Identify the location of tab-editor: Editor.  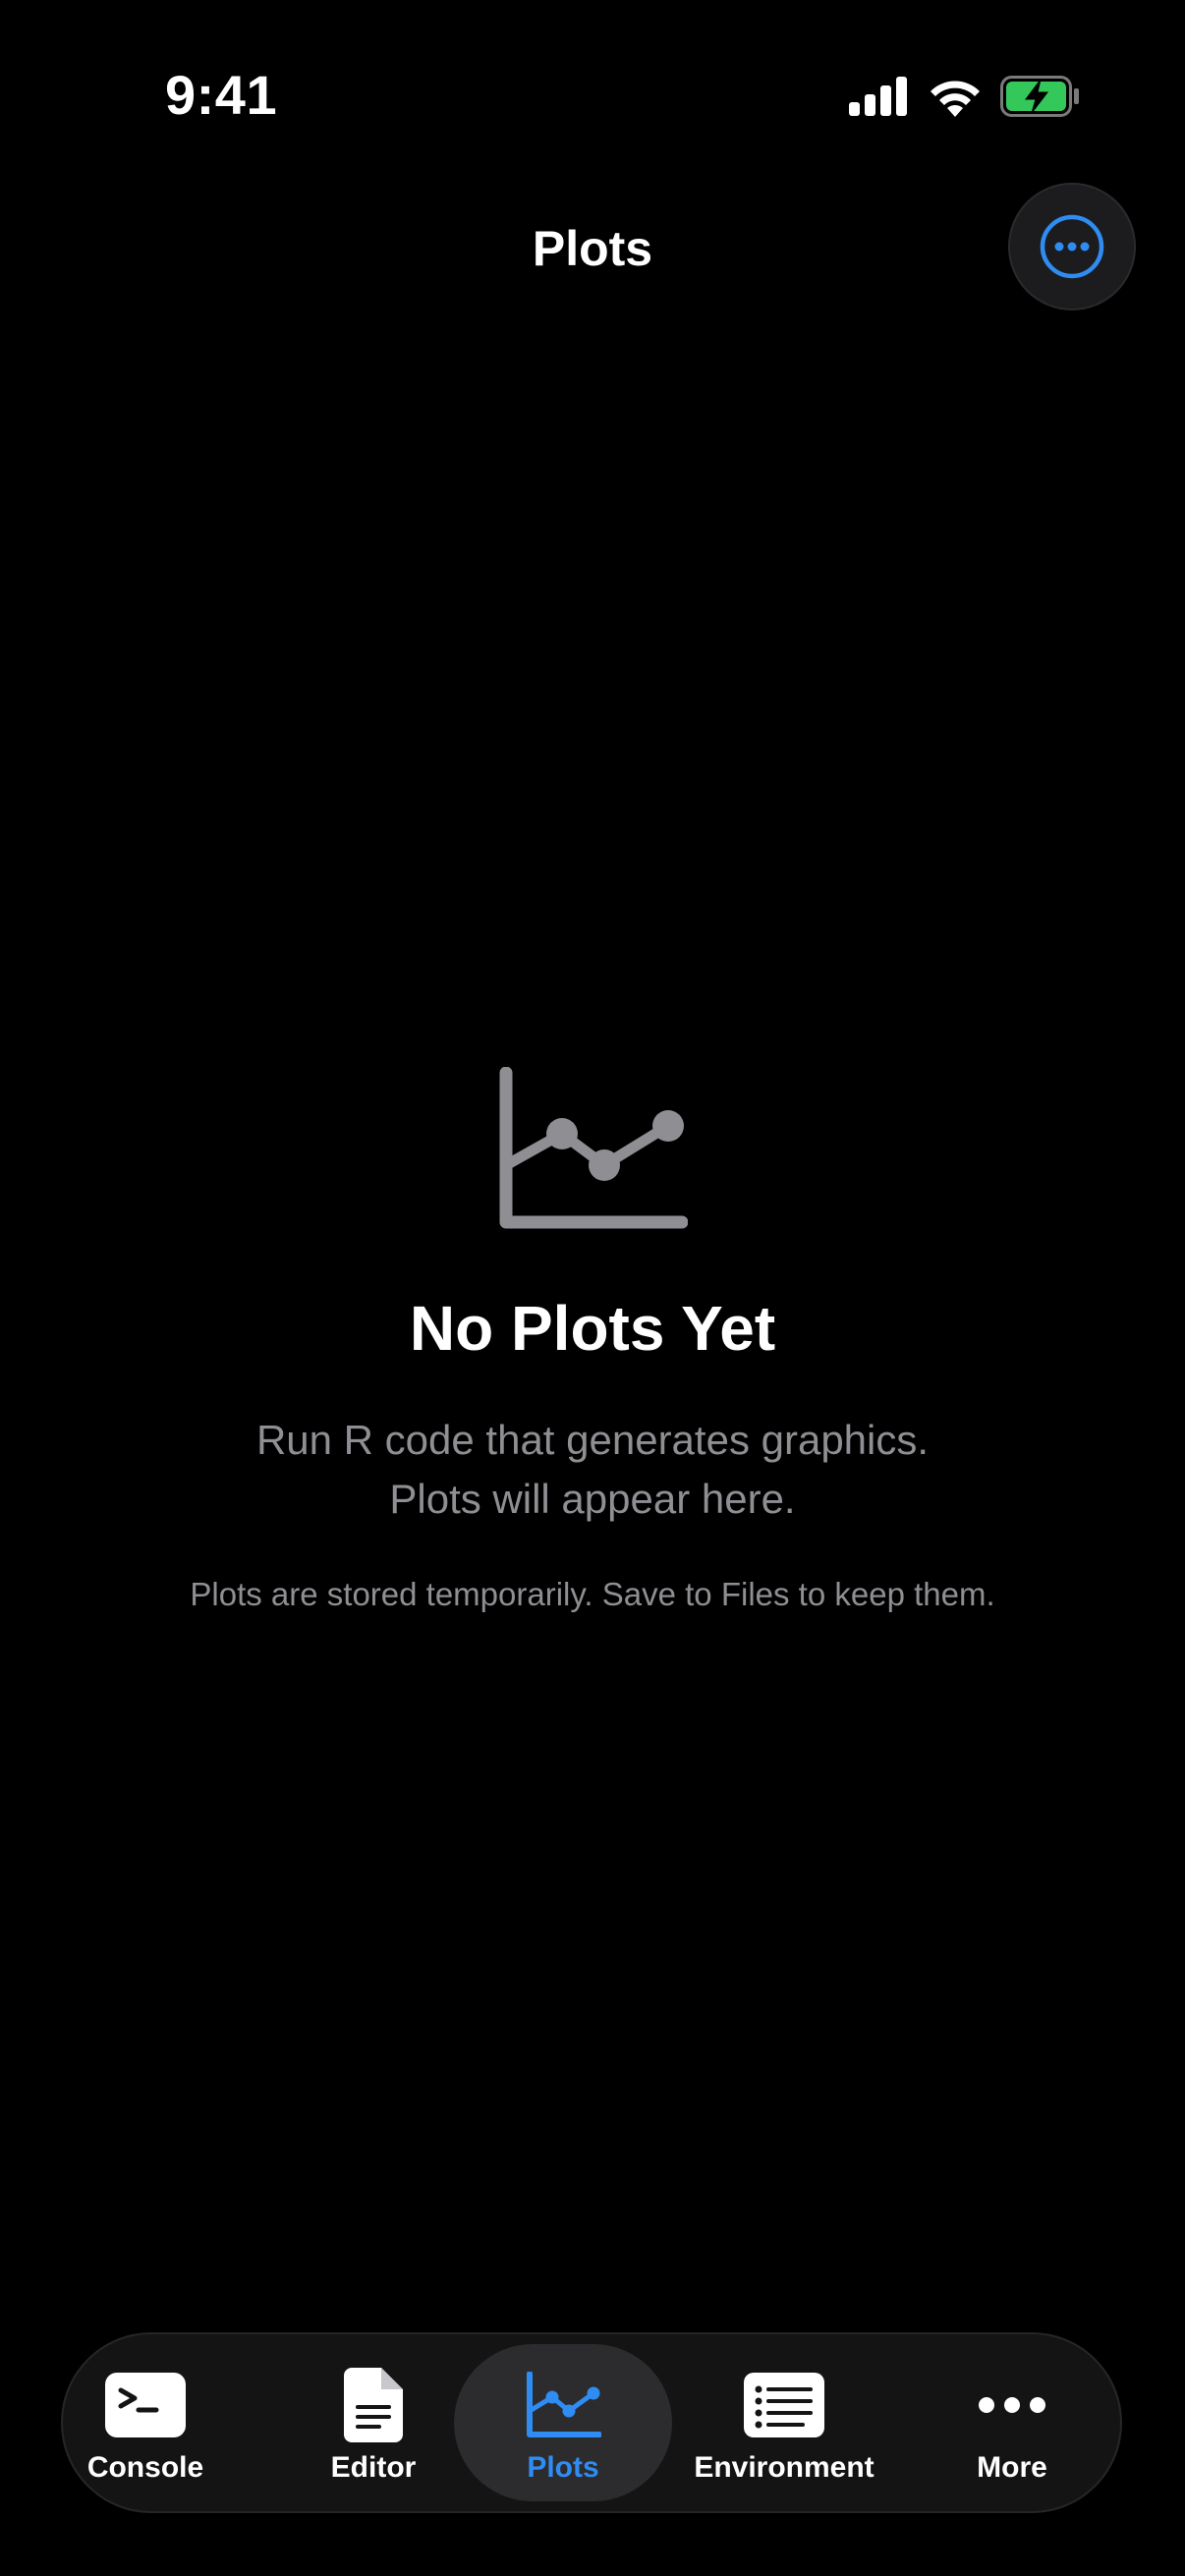
(373, 2422).